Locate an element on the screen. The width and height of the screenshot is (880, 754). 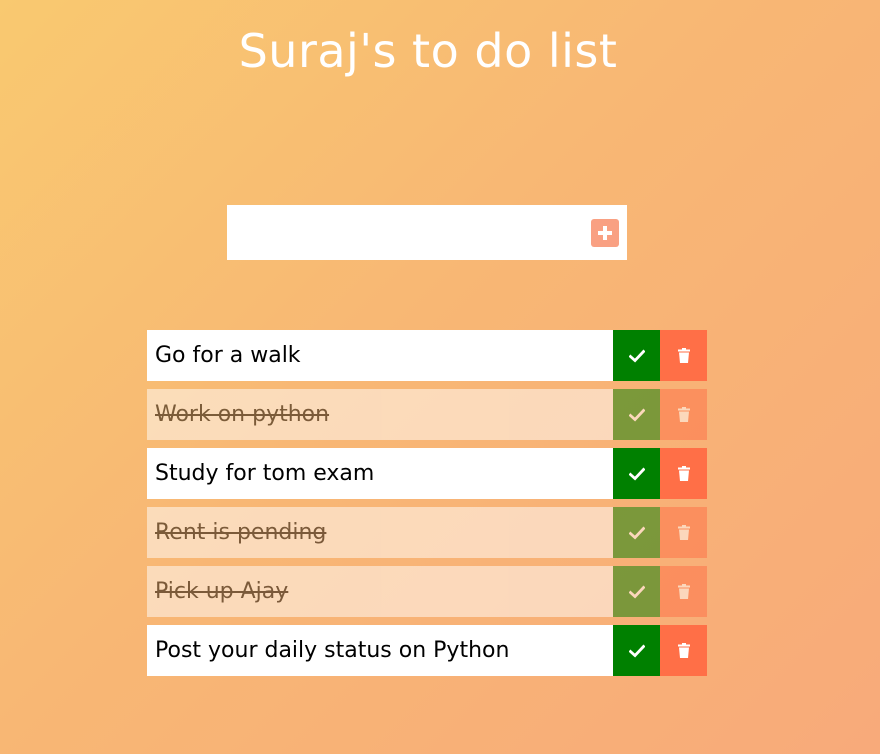
todo-item: Study for tom exam is located at coordinates (427, 473).